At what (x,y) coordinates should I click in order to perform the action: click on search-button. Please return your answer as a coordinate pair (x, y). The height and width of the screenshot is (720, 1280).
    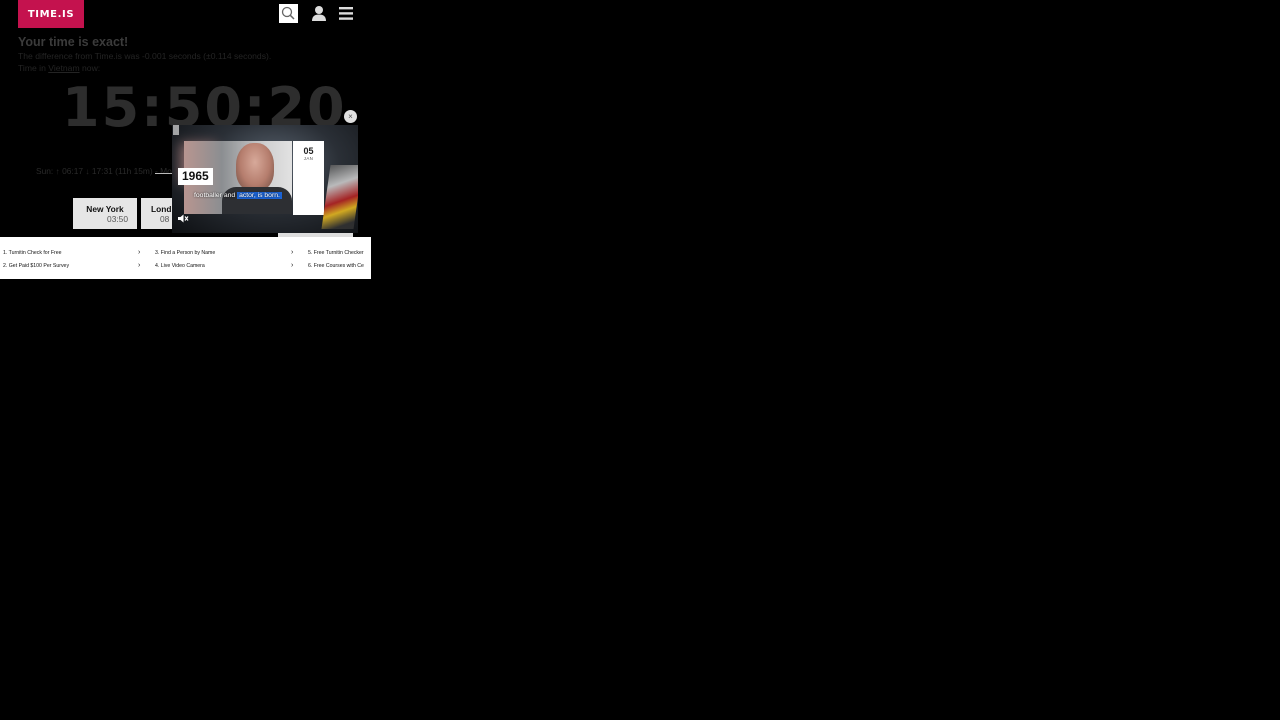
    Looking at the image, I should click on (288, 13).